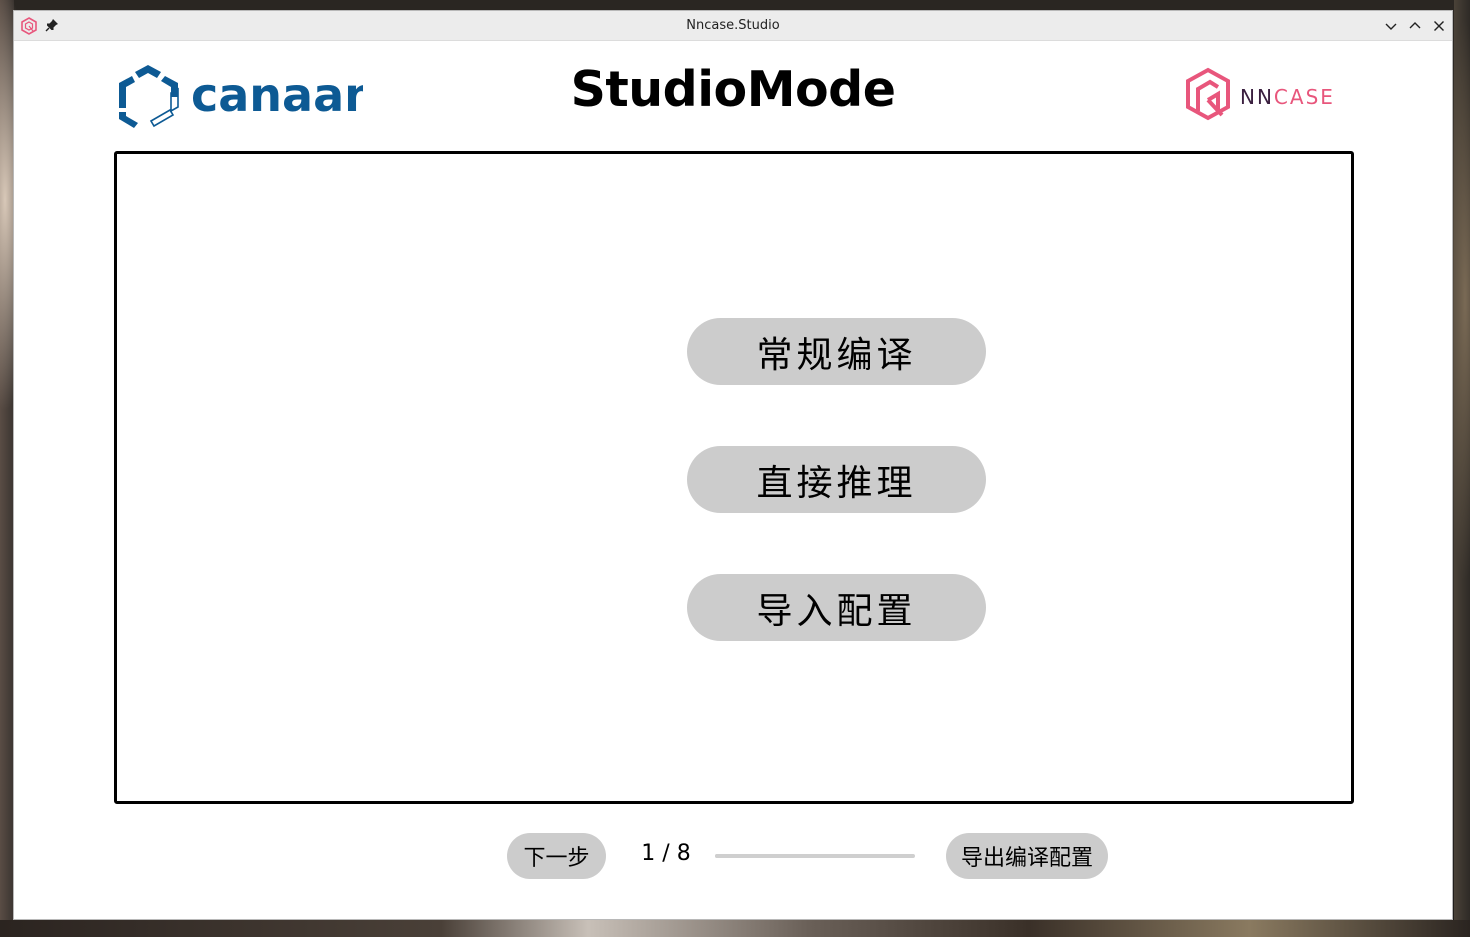 The width and height of the screenshot is (1470, 937). I want to click on window-title: Nncase.Studio, so click(733, 25).